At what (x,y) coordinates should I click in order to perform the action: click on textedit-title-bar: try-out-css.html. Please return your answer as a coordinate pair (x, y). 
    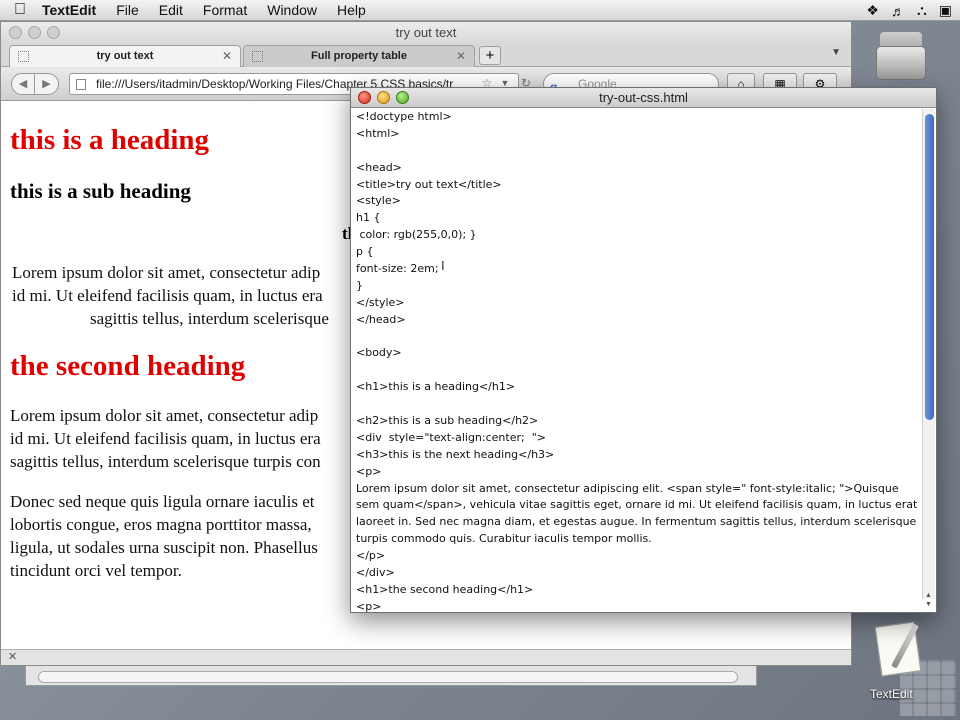
    Looking at the image, I should click on (643, 98).